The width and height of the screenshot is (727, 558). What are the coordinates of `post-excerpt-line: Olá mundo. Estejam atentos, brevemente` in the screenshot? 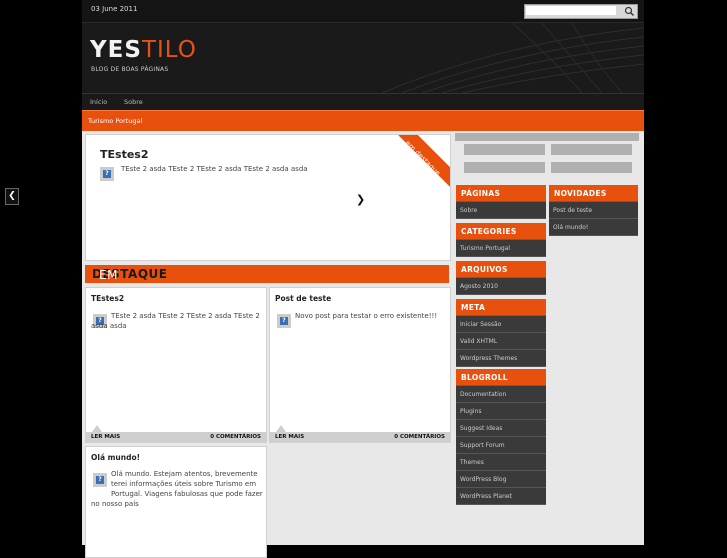 It's located at (184, 474).